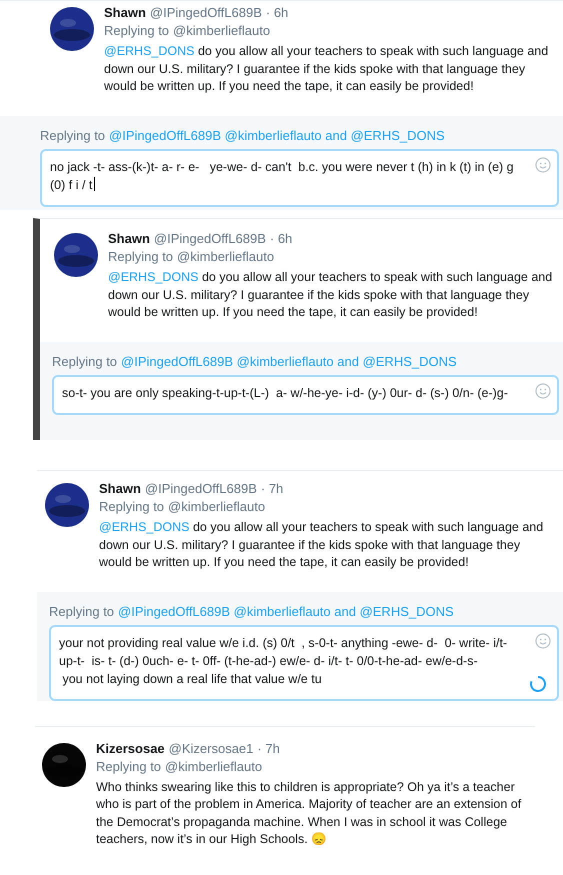 This screenshot has height=875, width=563. What do you see at coordinates (282, 176) in the screenshot?
I see `reply-text: no jack -t- ass-(k-)t- a- r- e- ye-we- d- can't b.c. you were never t (h) in k (t) in (e) g (0) f i / t` at bounding box center [282, 176].